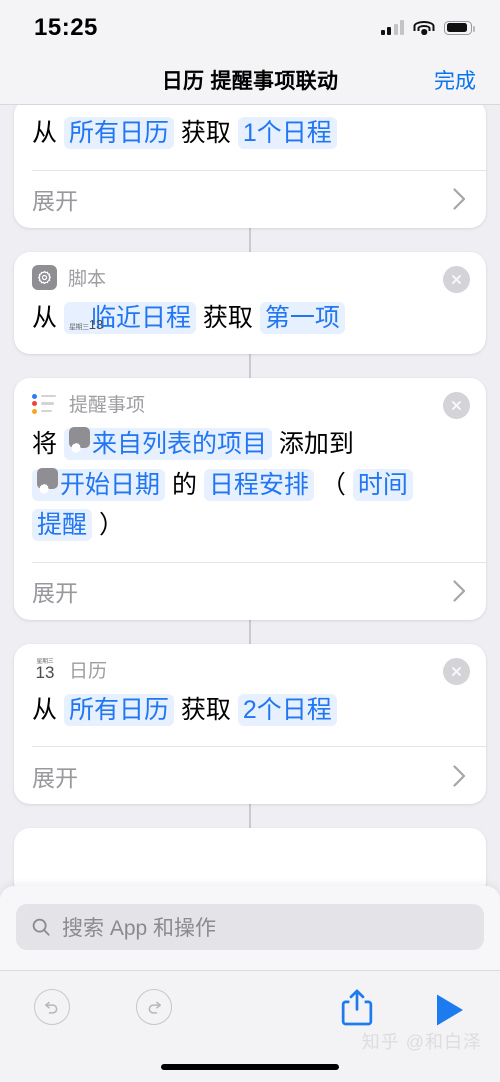 This screenshot has width=500, height=1082. Describe the element at coordinates (250, 27) in the screenshot. I see `status-bar: 15:25` at that location.